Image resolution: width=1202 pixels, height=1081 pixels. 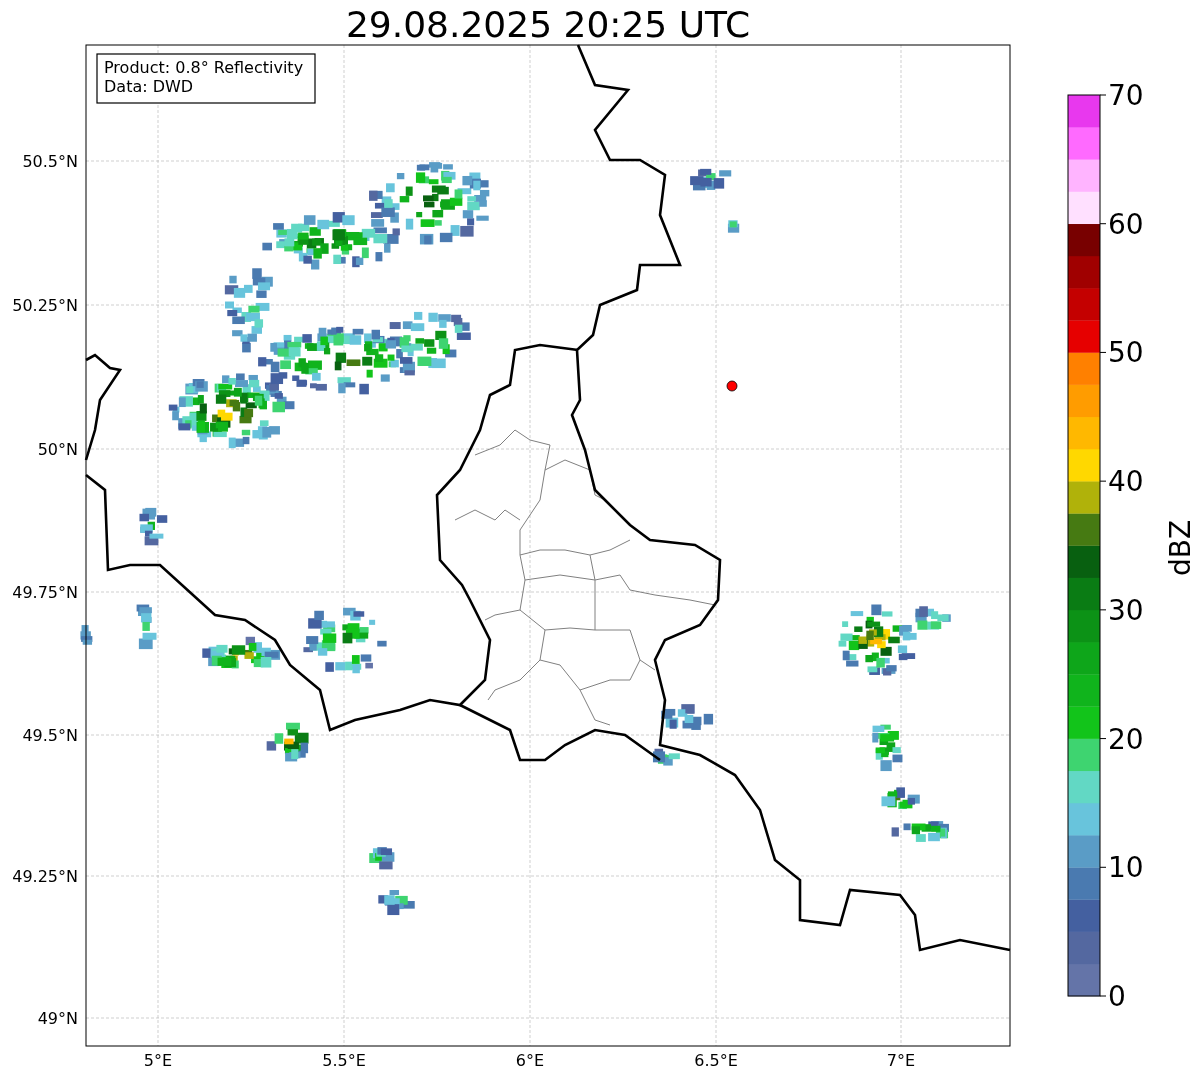 What do you see at coordinates (901, 1060) in the screenshot?
I see `longitude-label: 7°E` at bounding box center [901, 1060].